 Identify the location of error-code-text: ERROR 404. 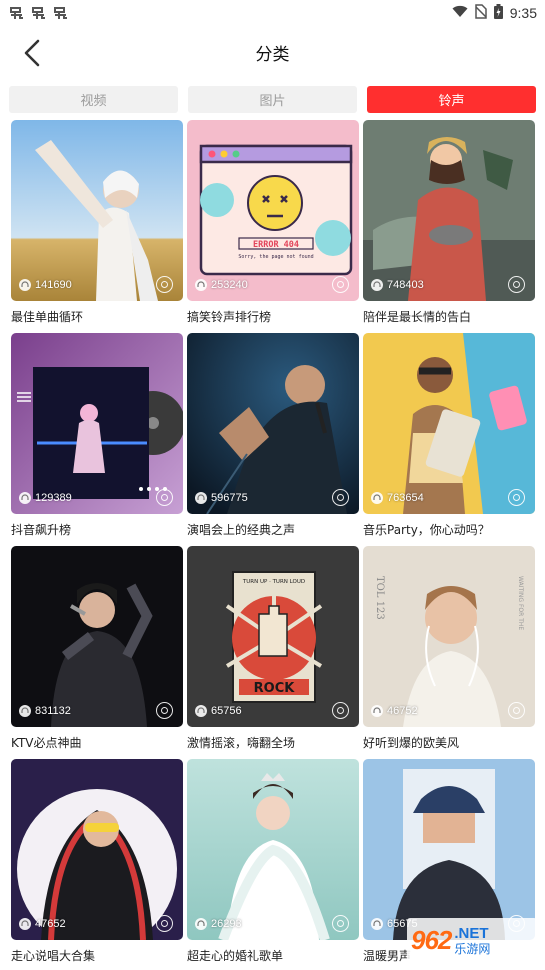
(276, 245).